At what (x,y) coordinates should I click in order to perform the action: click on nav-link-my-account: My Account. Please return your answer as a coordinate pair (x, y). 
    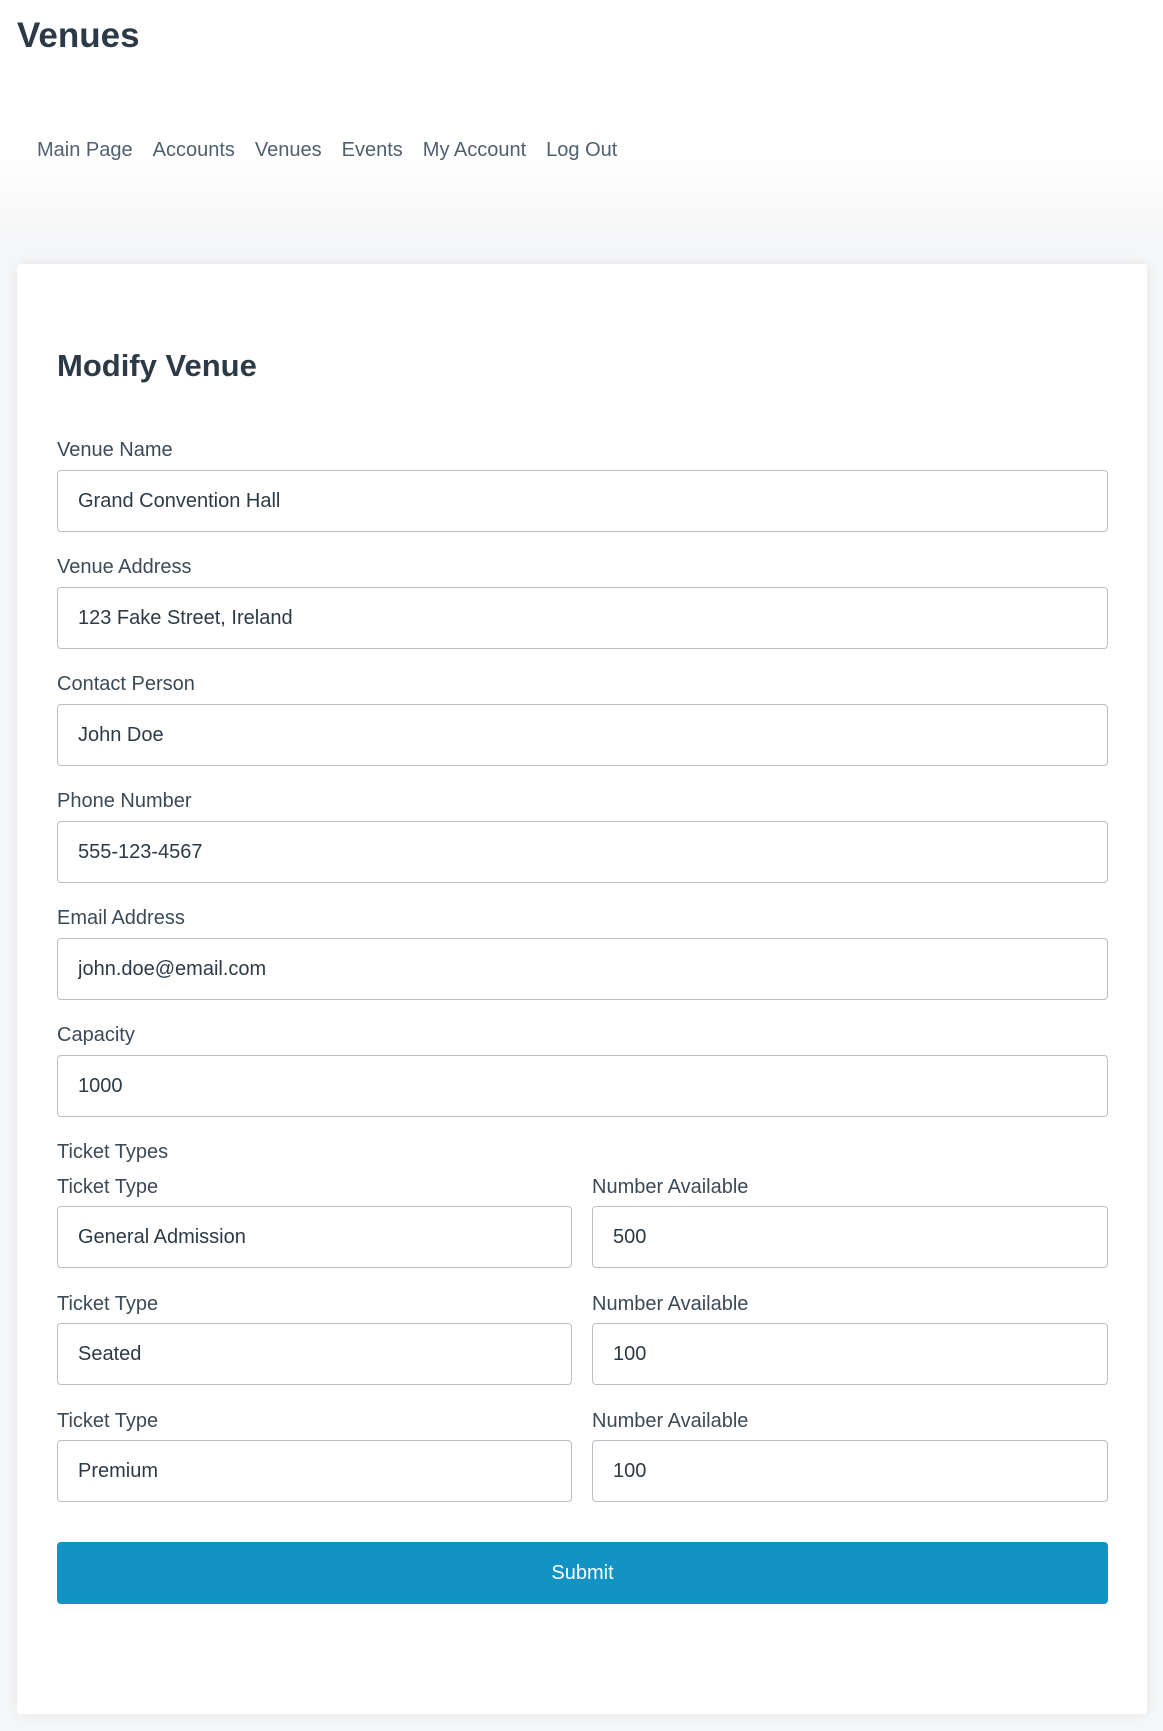
    Looking at the image, I should click on (474, 150).